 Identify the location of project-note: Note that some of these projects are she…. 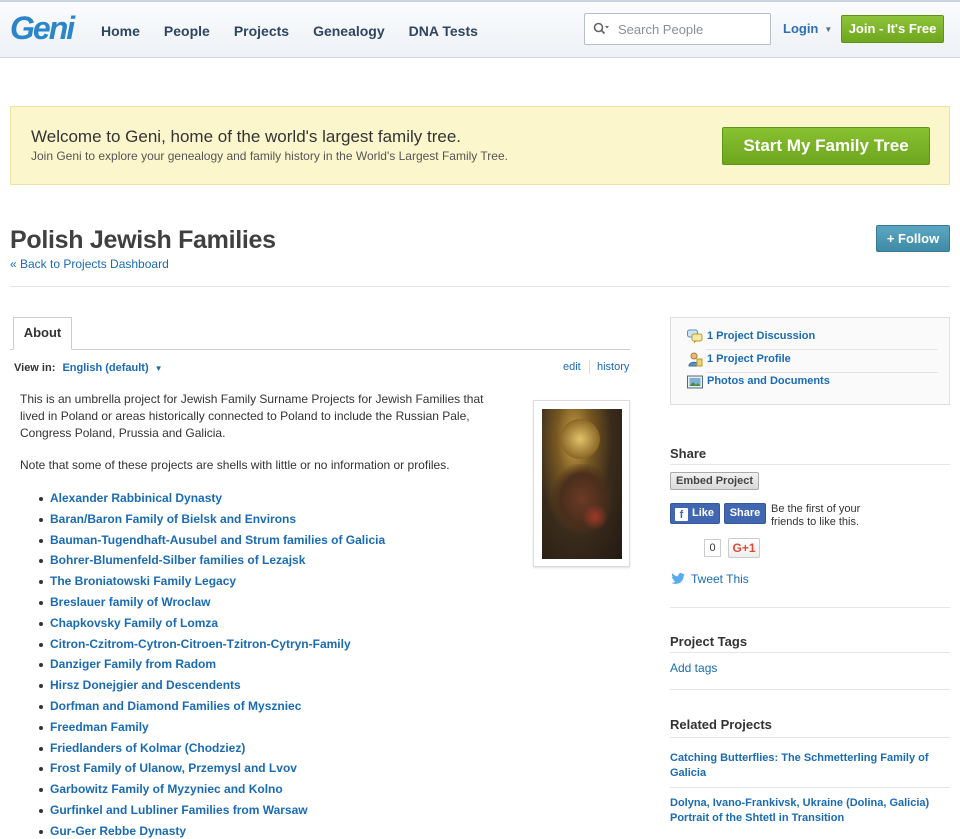
(235, 465).